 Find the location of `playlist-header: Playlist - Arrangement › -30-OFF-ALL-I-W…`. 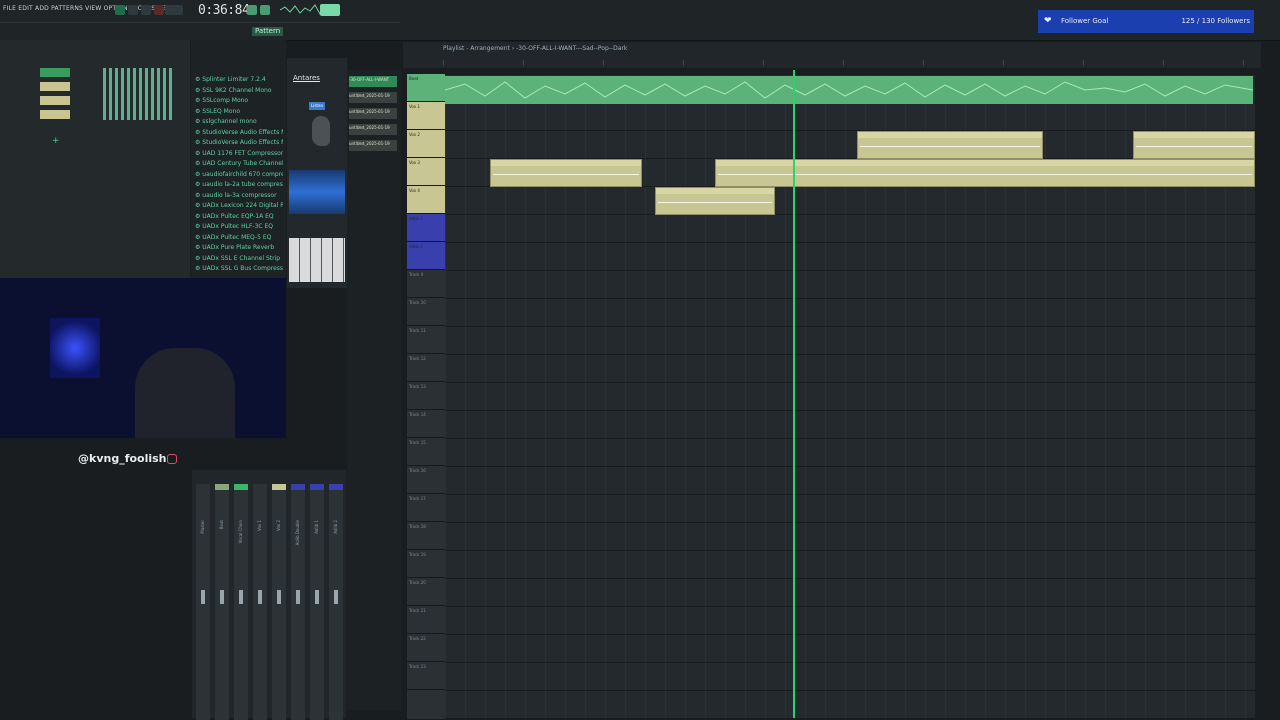

playlist-header: Playlist - Arrangement › -30-OFF-ALL-I-W… is located at coordinates (832, 55).